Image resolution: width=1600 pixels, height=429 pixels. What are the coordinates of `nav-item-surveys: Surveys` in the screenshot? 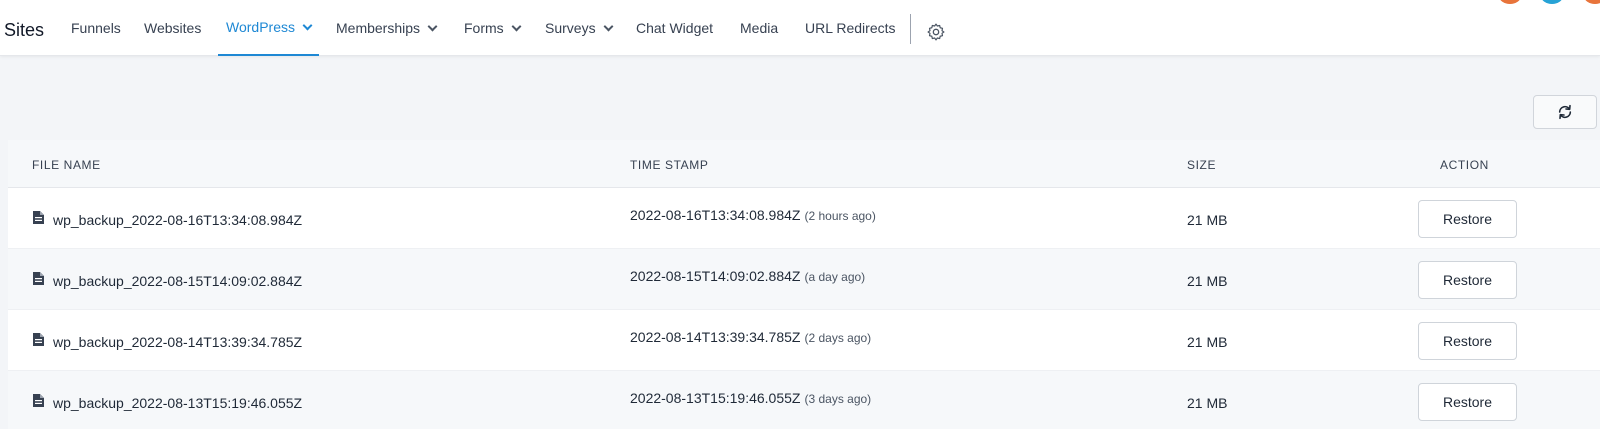 It's located at (579, 28).